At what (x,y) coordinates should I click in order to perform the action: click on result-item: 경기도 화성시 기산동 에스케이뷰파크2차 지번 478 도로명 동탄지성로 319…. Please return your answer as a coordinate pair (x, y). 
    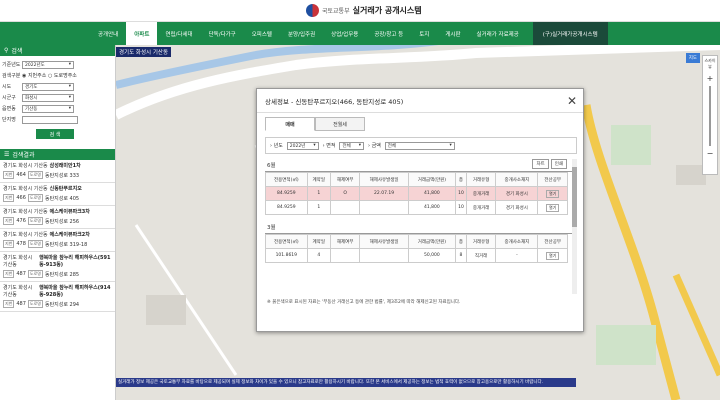
    Looking at the image, I should click on (57, 240).